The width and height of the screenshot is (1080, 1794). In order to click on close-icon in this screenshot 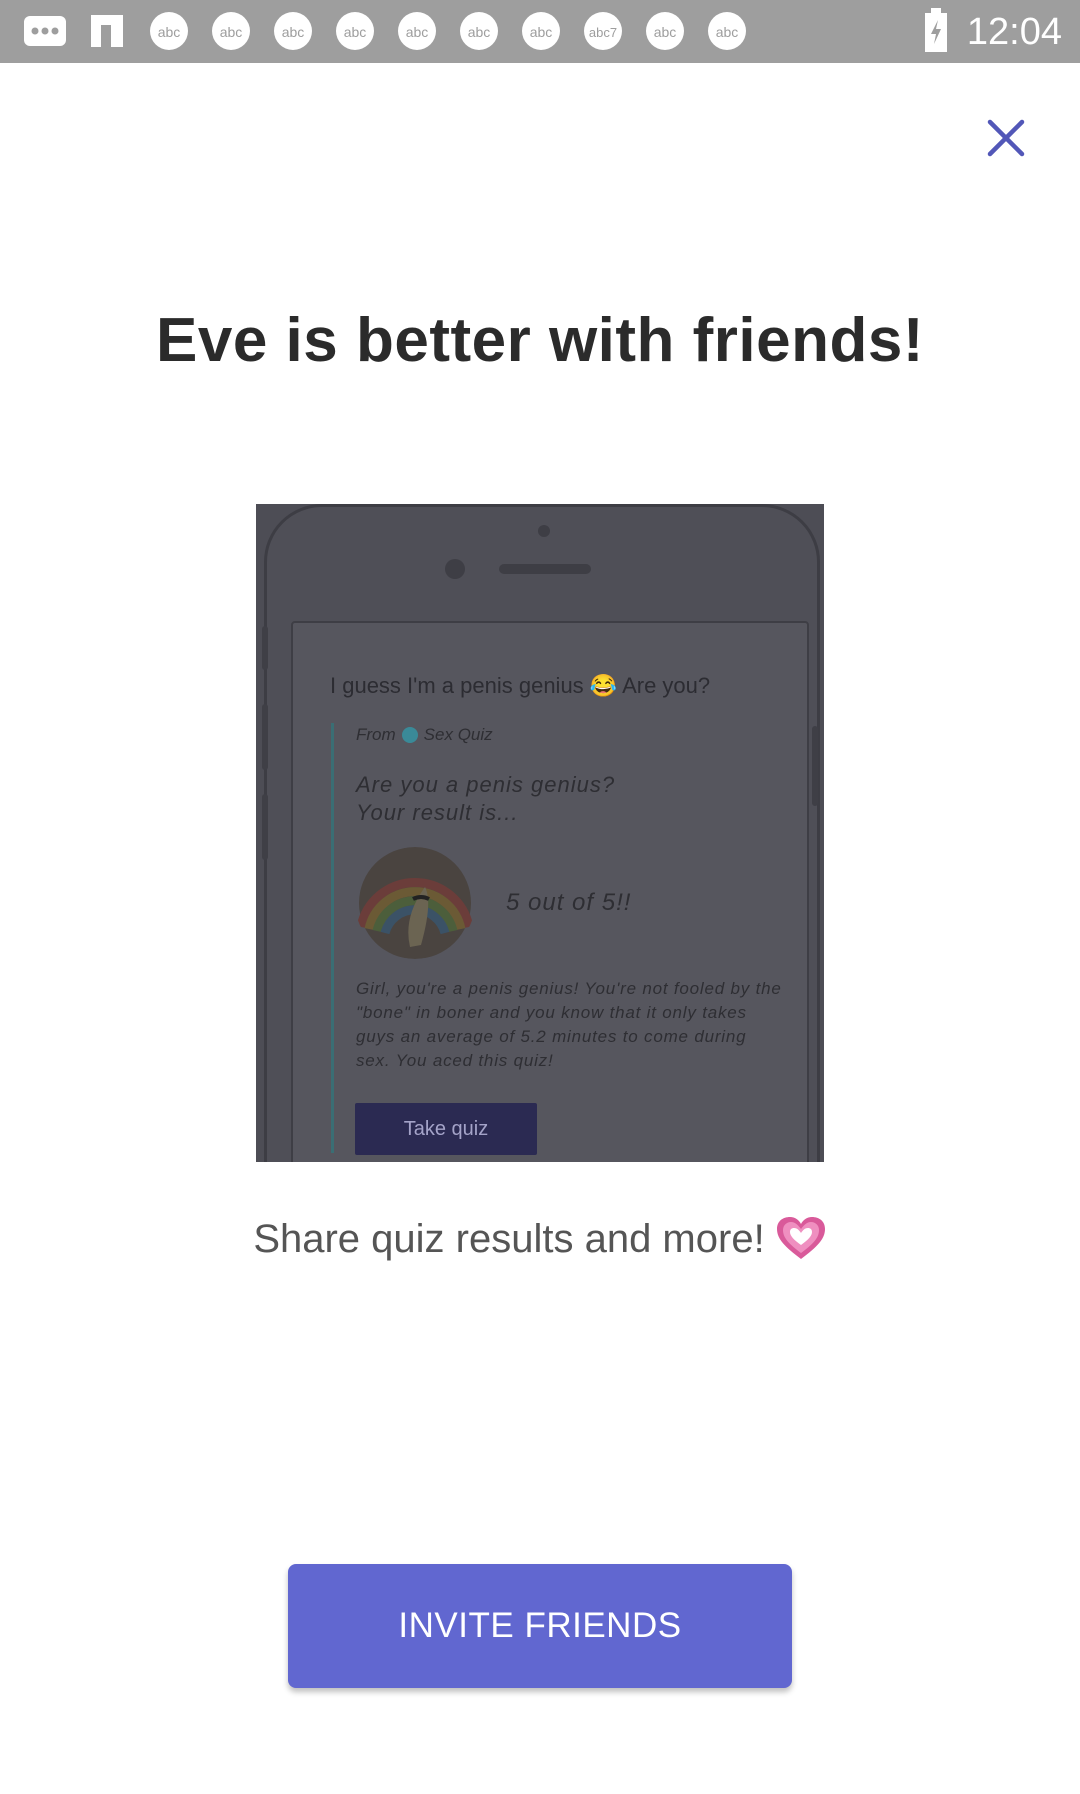, I will do `click(1006, 138)`.